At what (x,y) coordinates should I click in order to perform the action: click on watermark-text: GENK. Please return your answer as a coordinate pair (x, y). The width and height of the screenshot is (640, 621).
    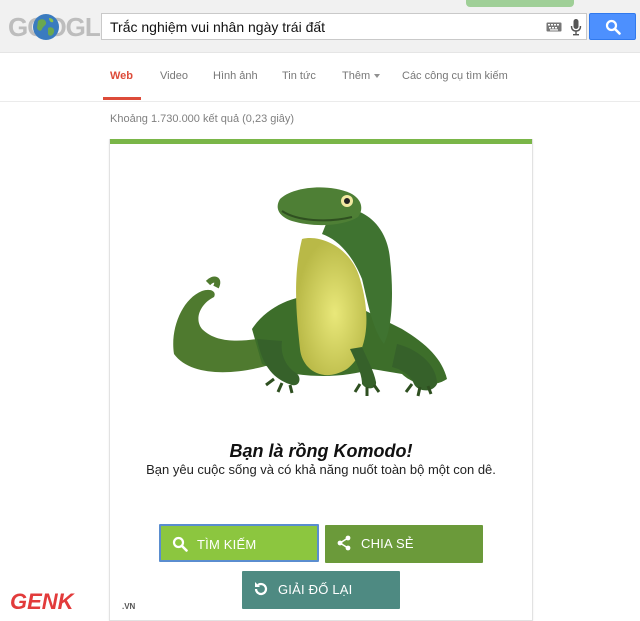
    Looking at the image, I should click on (43, 601).